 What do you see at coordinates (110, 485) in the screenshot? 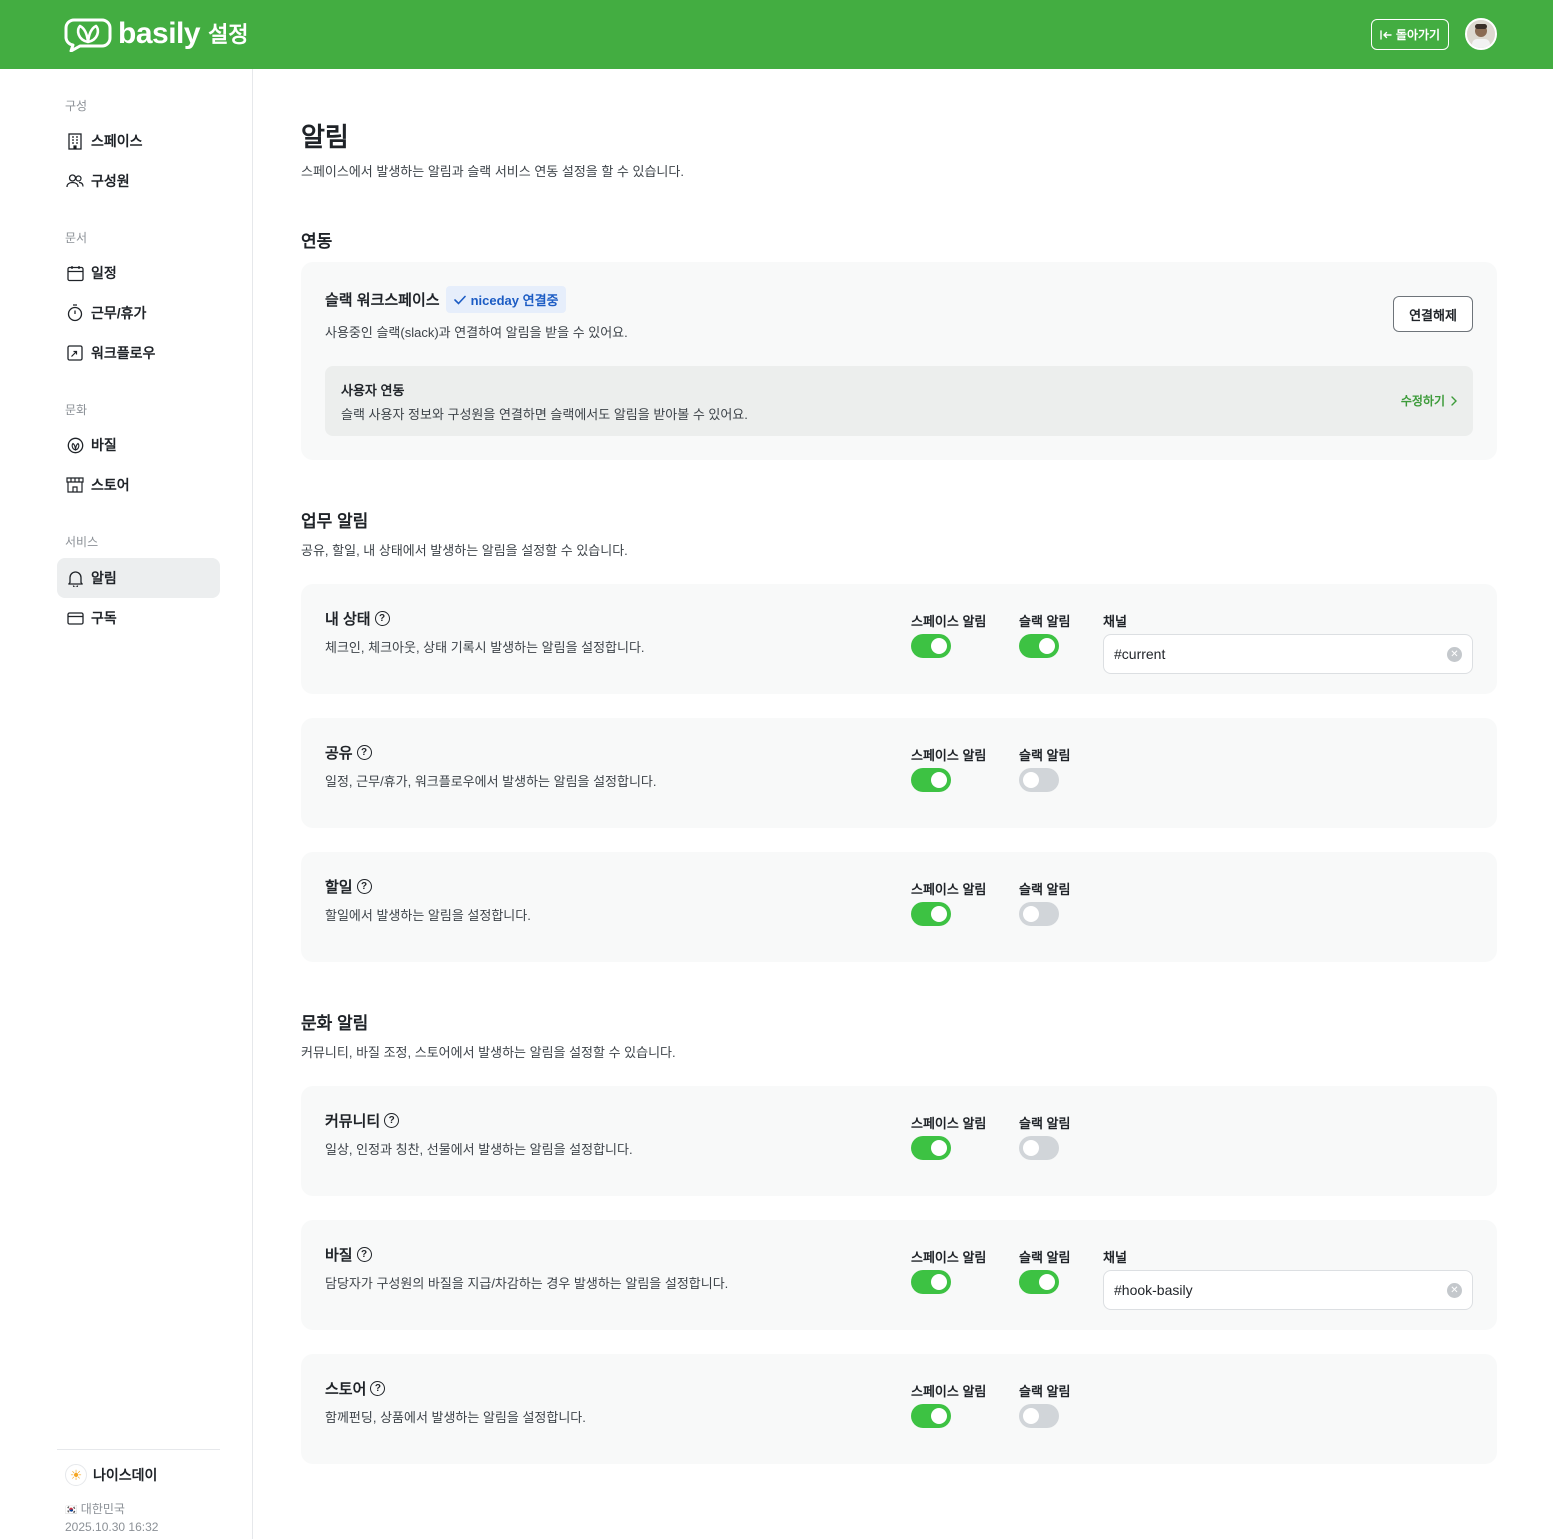
I see `sidebar-item-label: 스토어` at bounding box center [110, 485].